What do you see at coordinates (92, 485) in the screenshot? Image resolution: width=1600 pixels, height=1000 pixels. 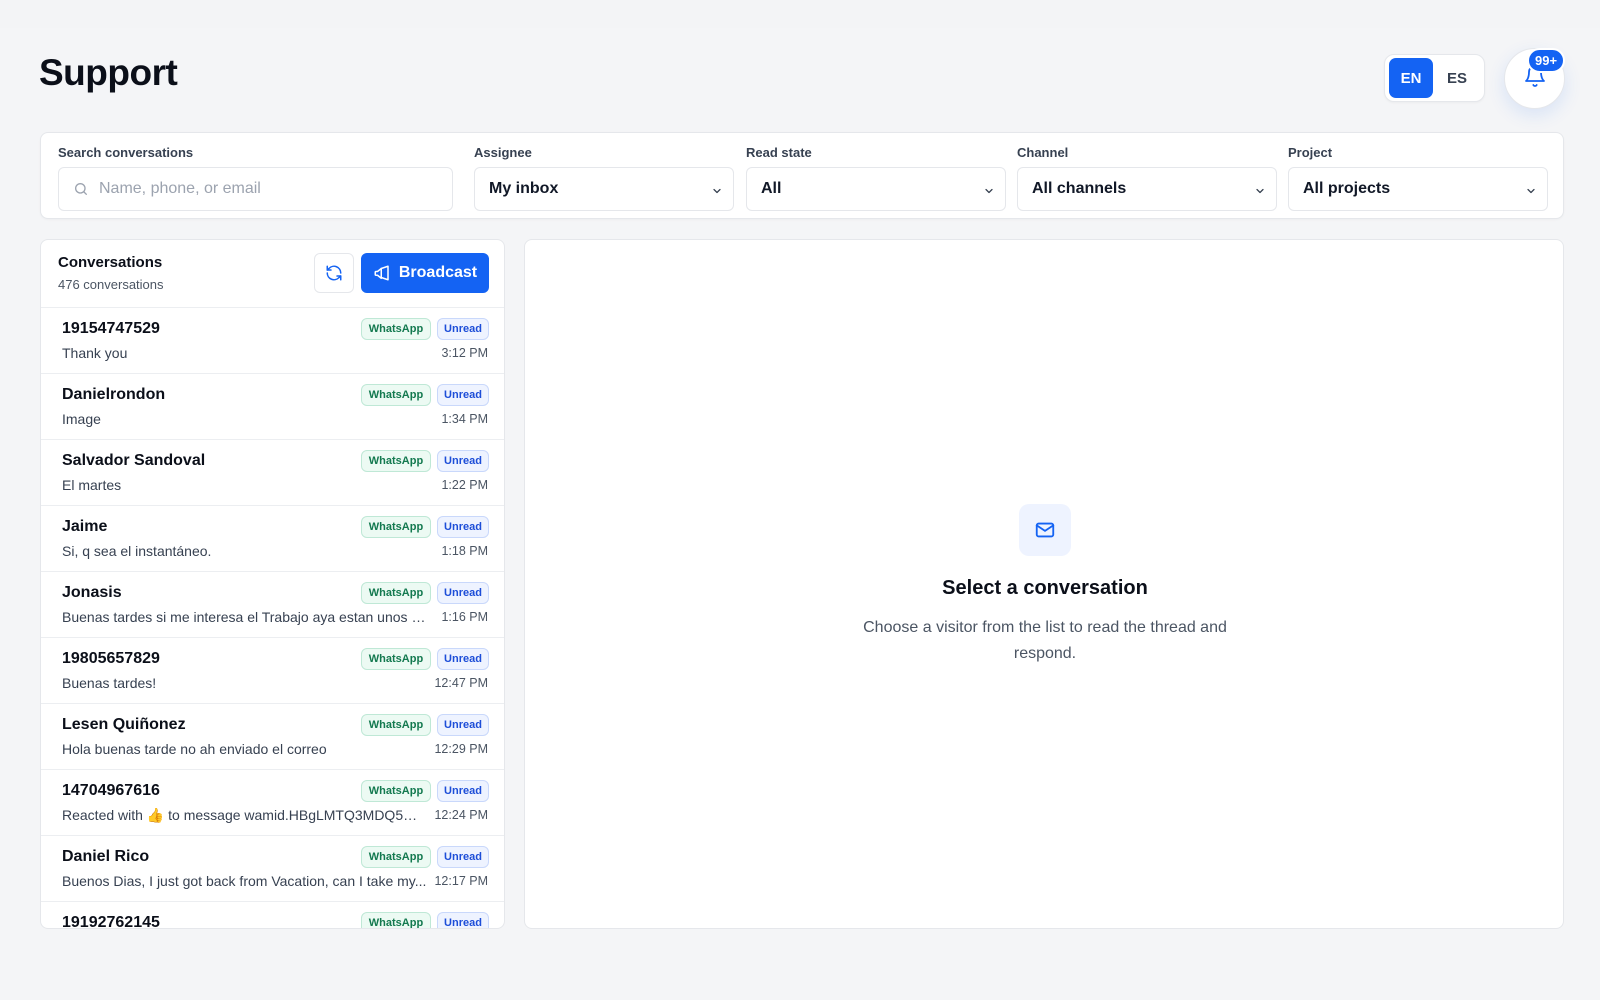 I see `message-preview: El martes` at bounding box center [92, 485].